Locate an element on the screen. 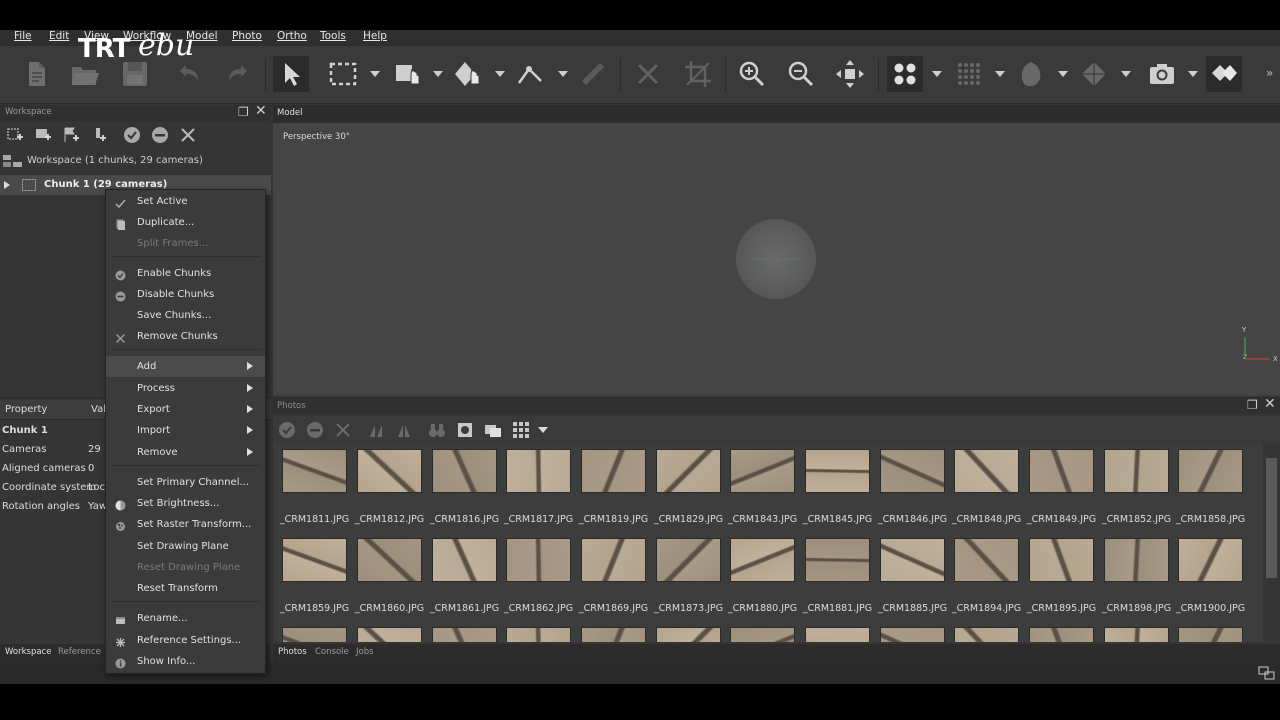 This screenshot has width=1280, height=720. move-dropdown-caret is located at coordinates (438, 74).